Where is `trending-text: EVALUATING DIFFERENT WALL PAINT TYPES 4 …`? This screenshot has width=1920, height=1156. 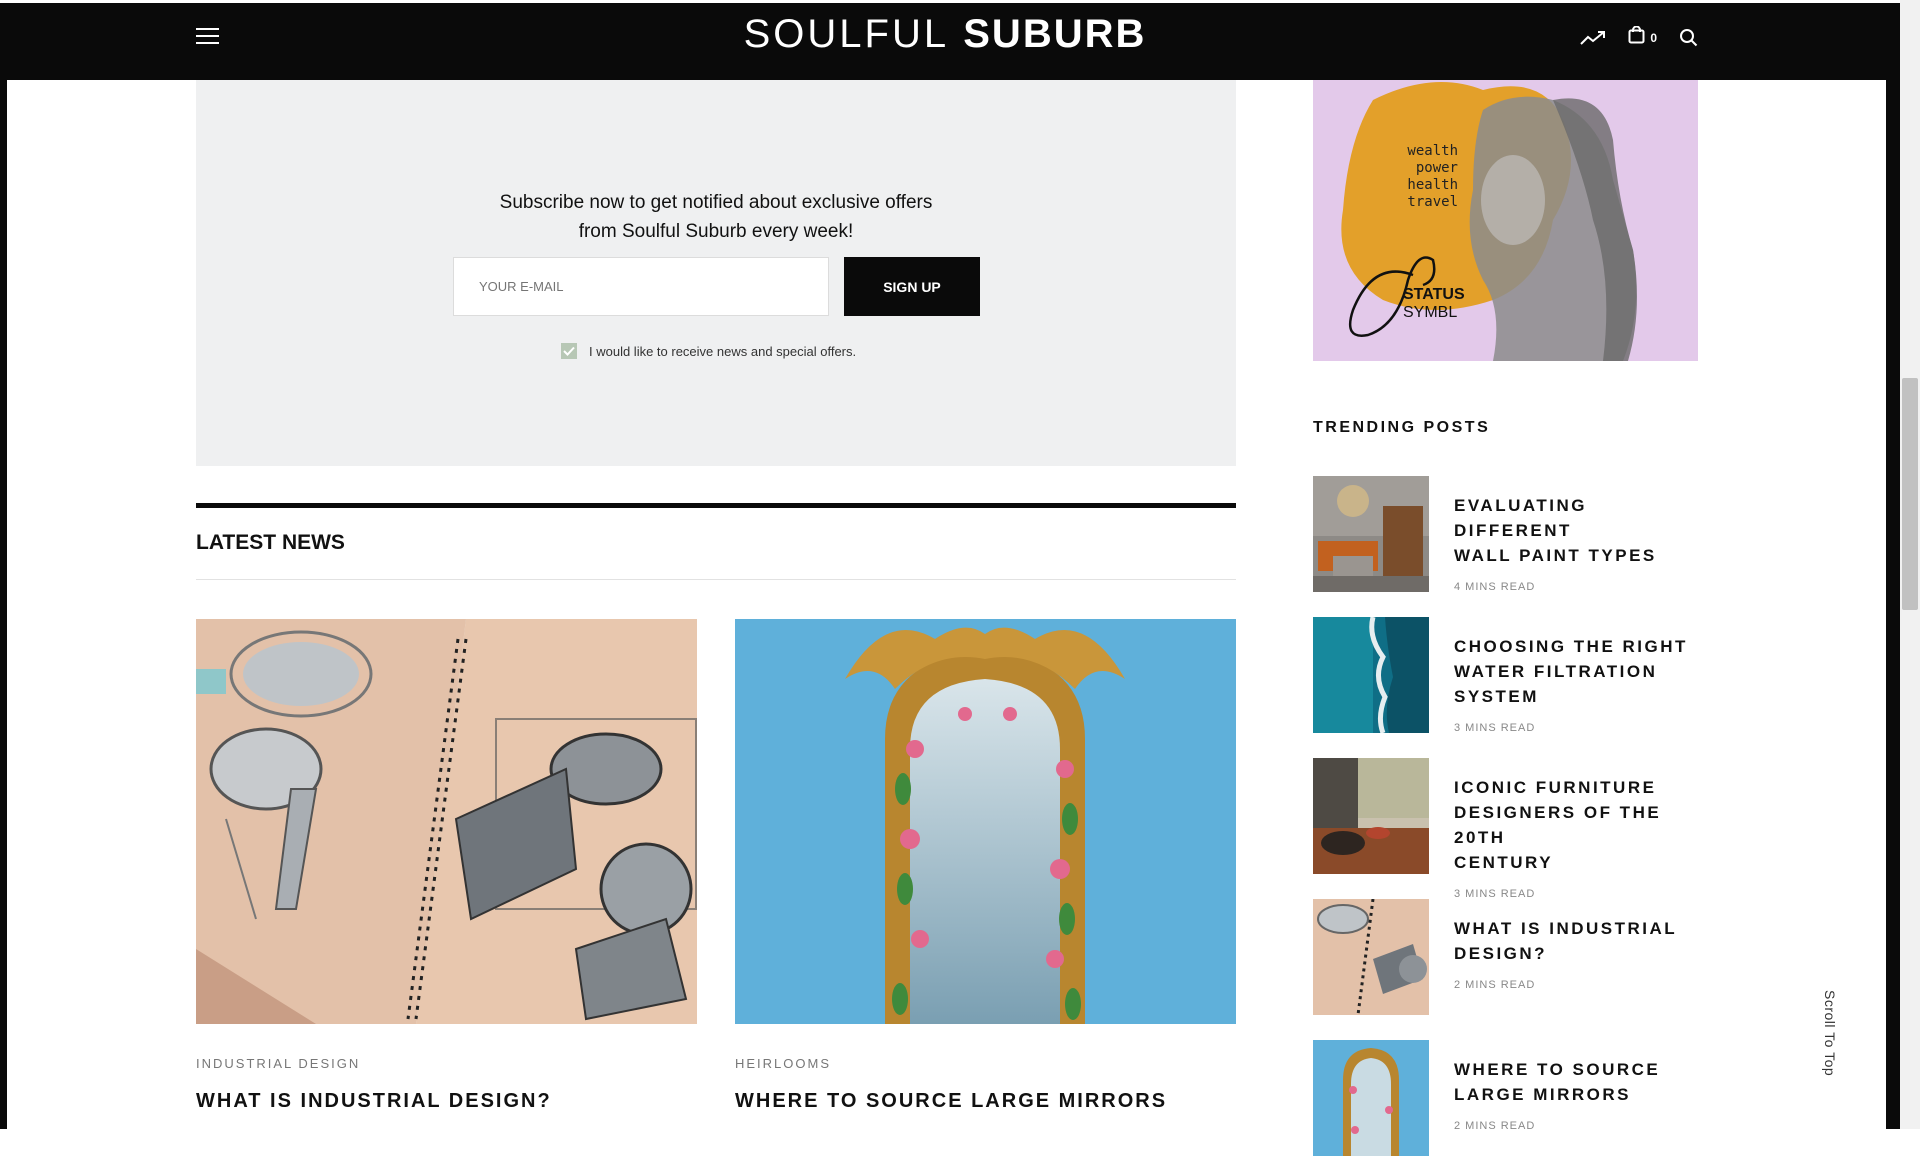 trending-text: EVALUATING DIFFERENT WALL PAINT TYPES 4 … is located at coordinates (1579, 543).